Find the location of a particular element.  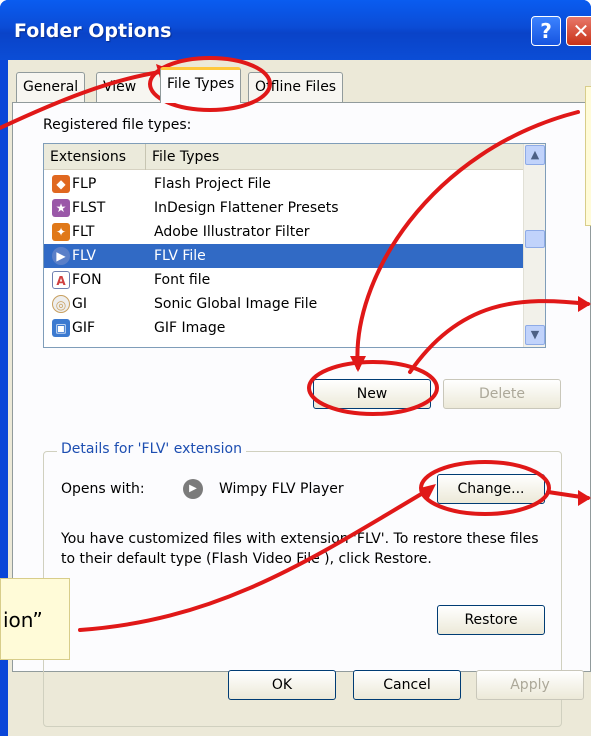

flash-project-icon: ◆ is located at coordinates (61, 184).